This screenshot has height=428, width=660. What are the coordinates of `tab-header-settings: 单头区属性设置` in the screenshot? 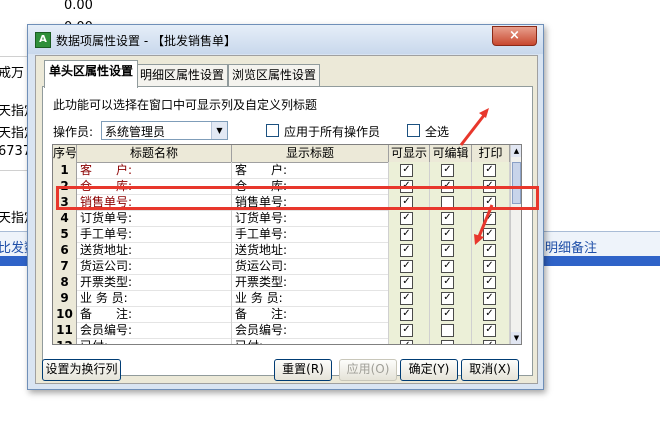 It's located at (91, 74).